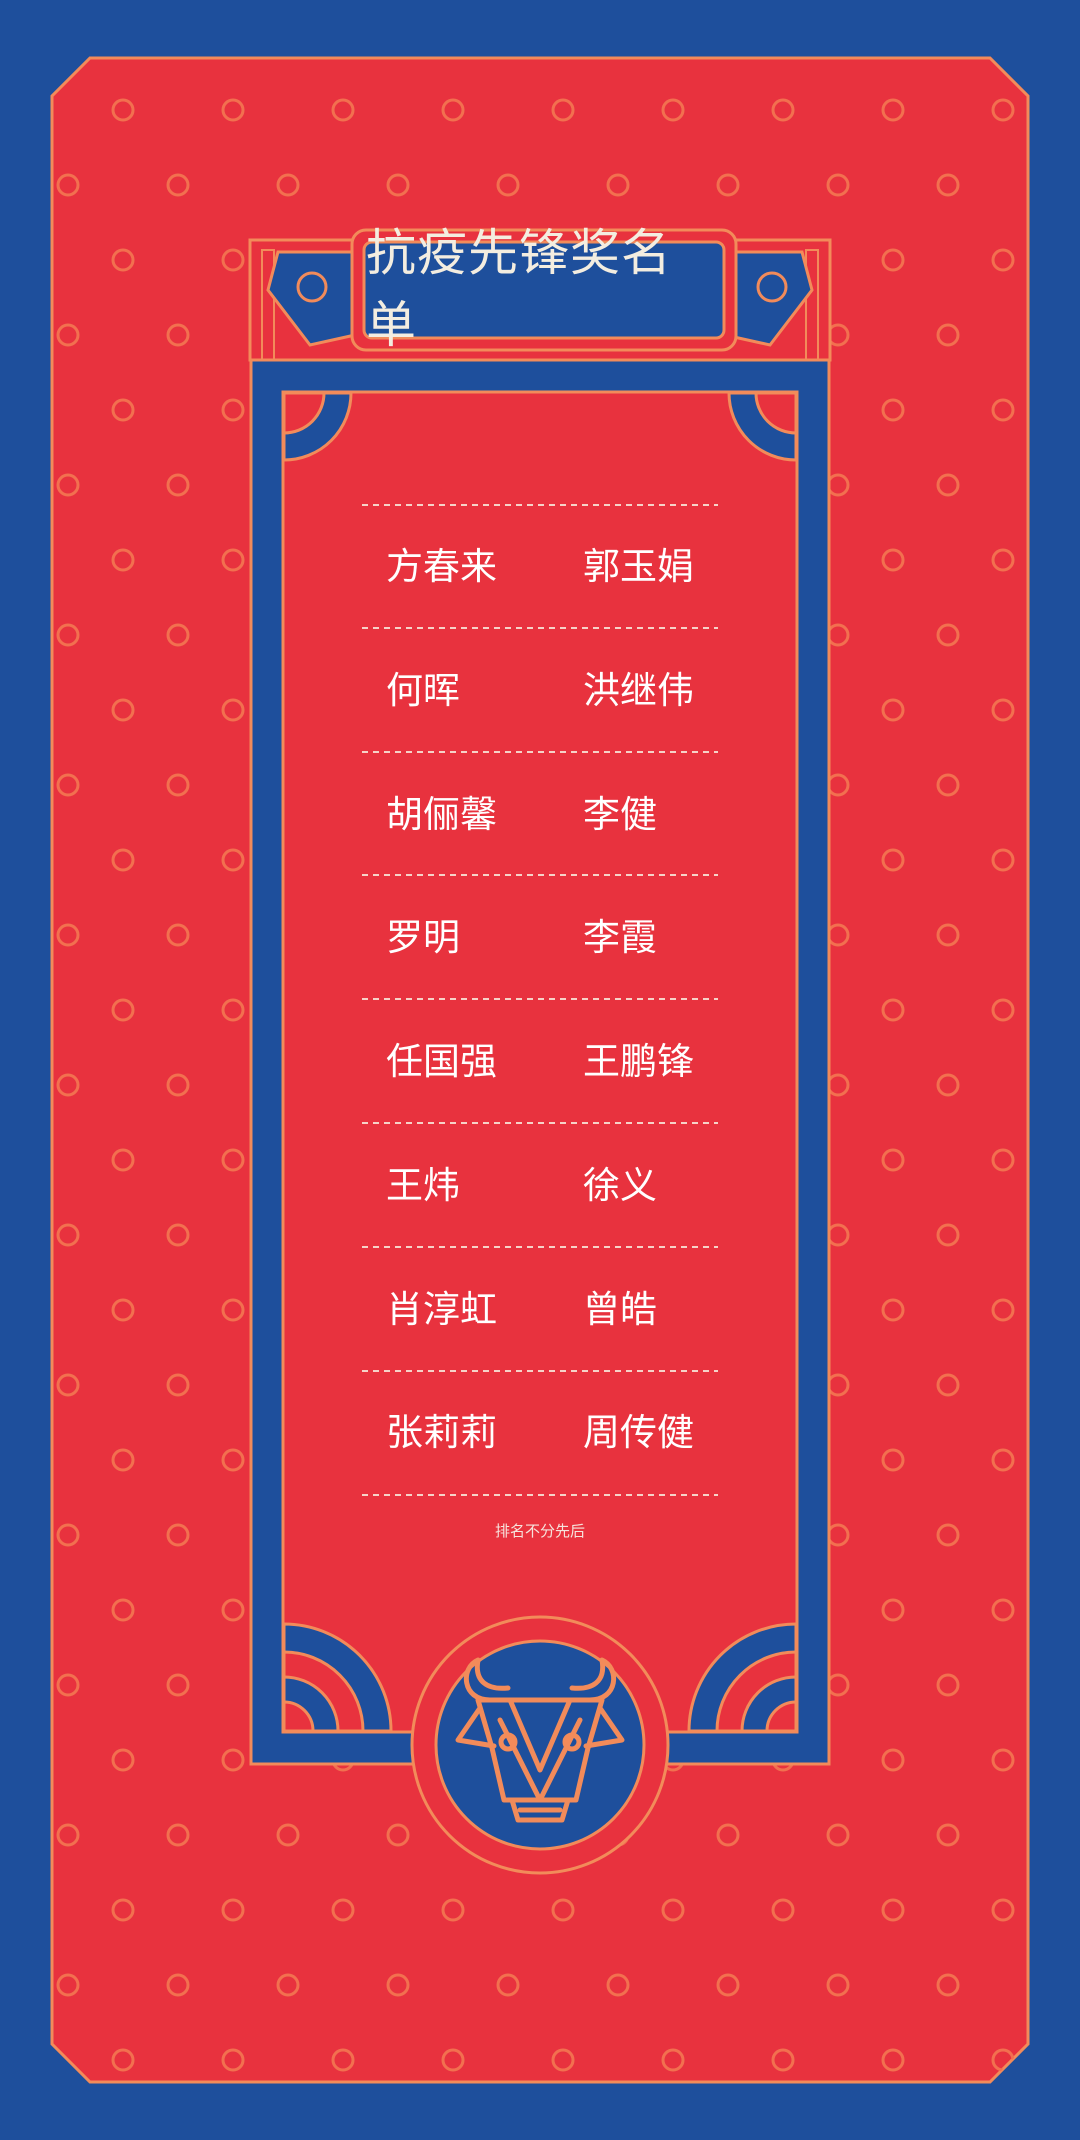  Describe the element at coordinates (540, 1309) in the screenshot. I see `list-item: 肖淳虹 曾皓` at that location.